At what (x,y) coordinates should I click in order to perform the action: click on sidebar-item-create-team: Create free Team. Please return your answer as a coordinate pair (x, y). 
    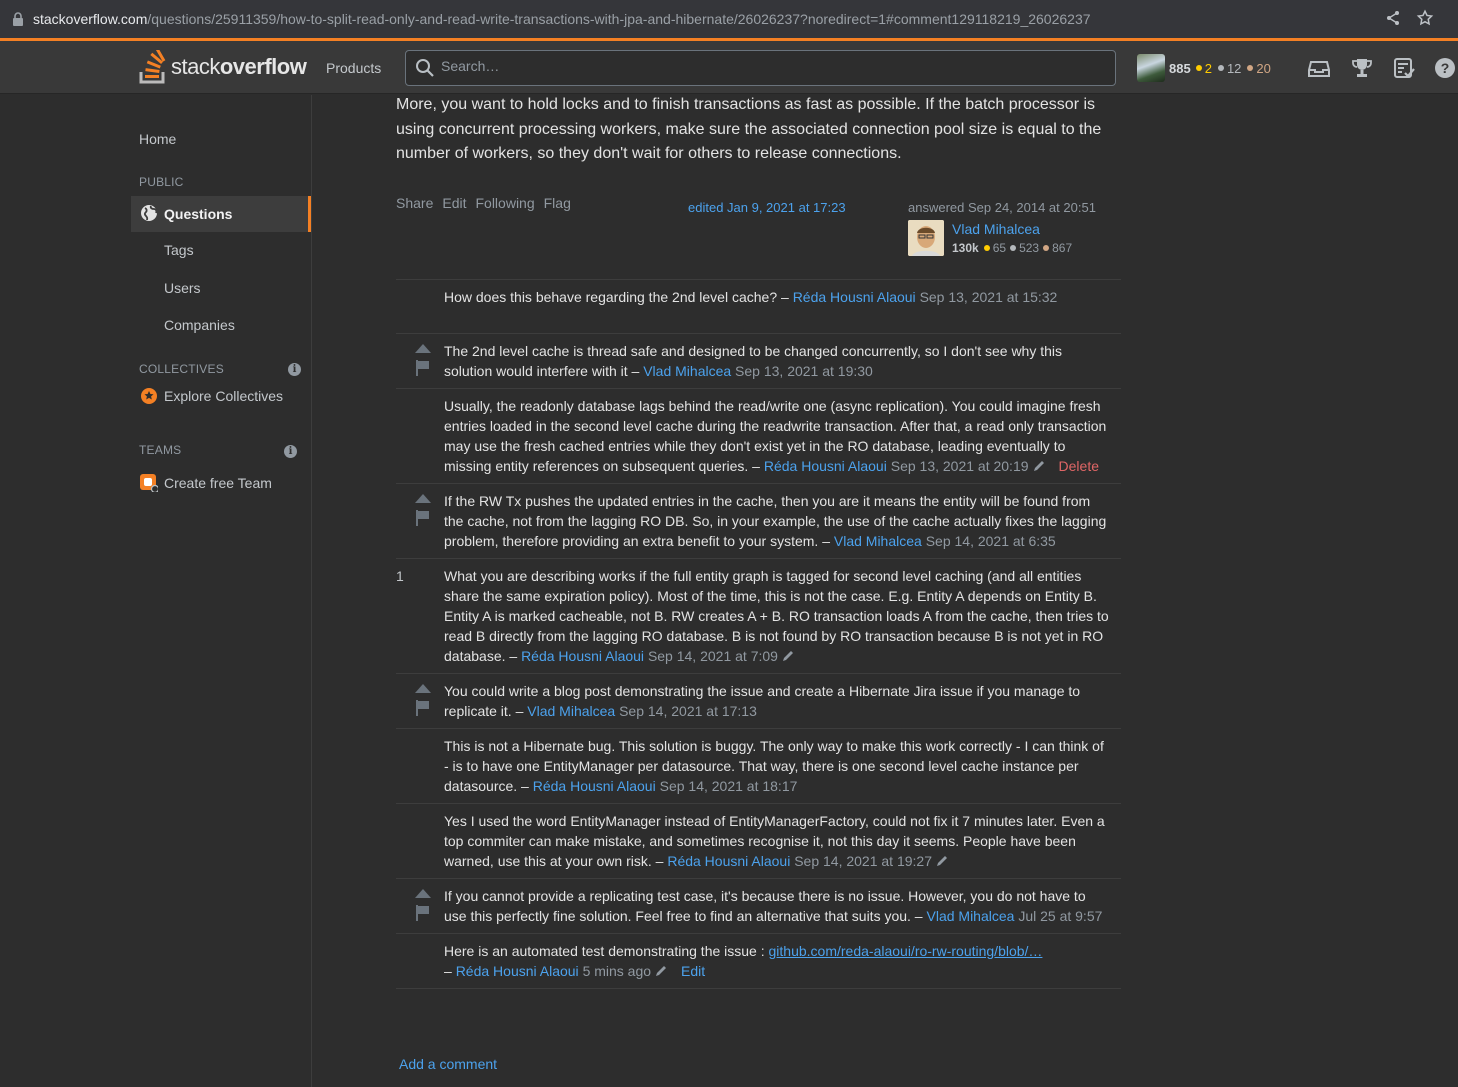
    Looking at the image, I should click on (218, 483).